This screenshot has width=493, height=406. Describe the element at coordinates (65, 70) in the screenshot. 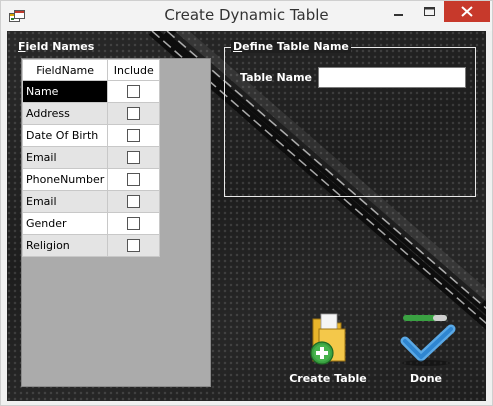

I see `column-header-fieldname: FieldName` at that location.